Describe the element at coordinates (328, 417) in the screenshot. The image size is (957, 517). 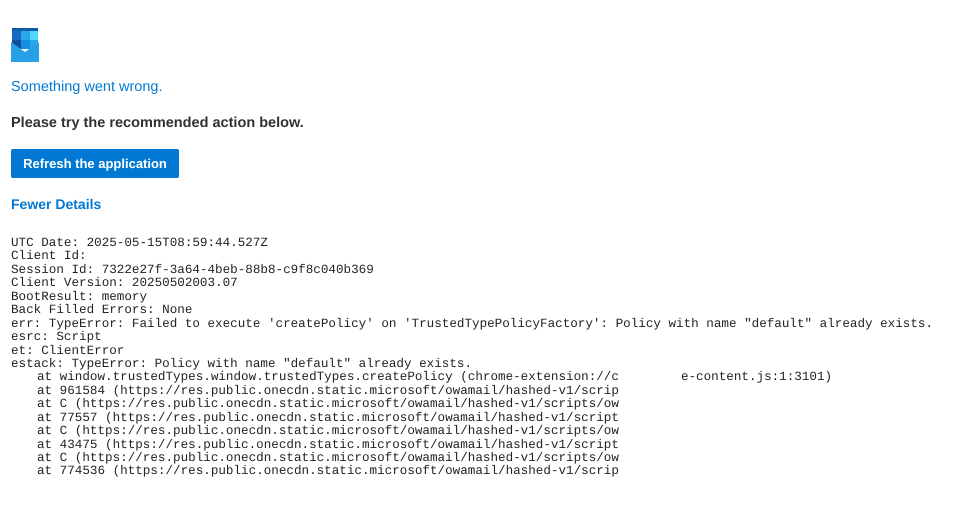
I see `stack-frame-line: at 77557 (https://res.public.onecdn.static.microsoft/owamail/hashed-v1/script` at that location.